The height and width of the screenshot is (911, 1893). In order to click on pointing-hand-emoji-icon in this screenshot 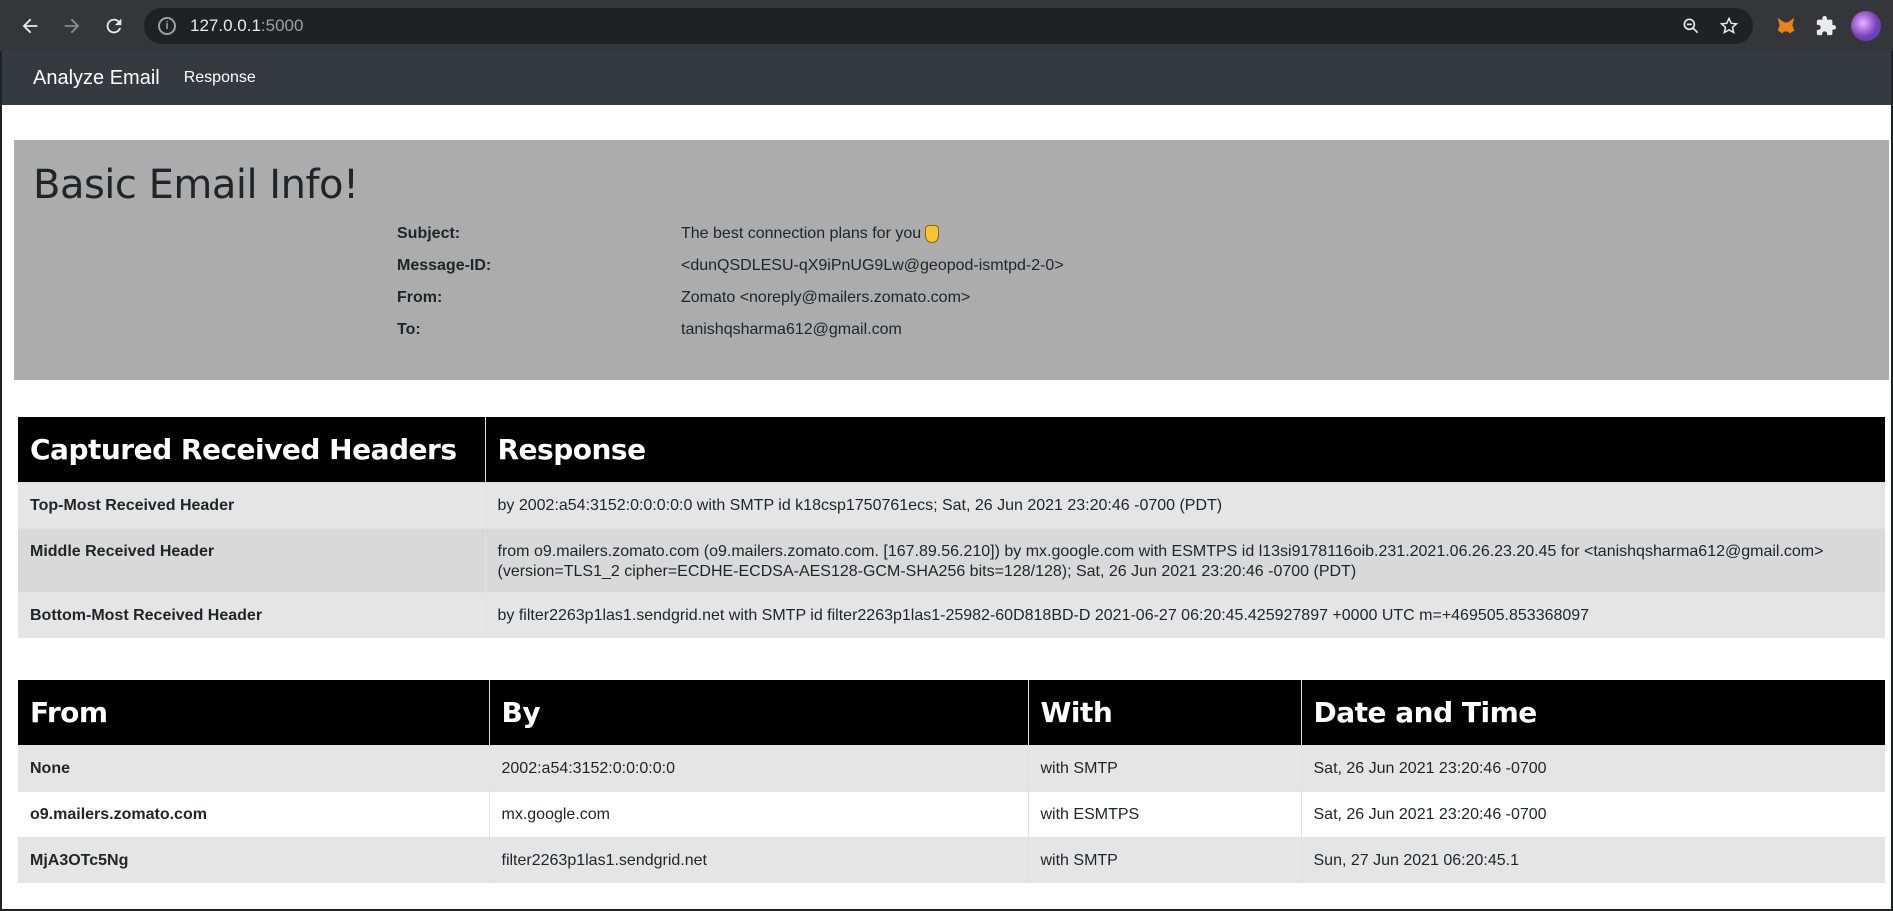, I will do `click(932, 233)`.